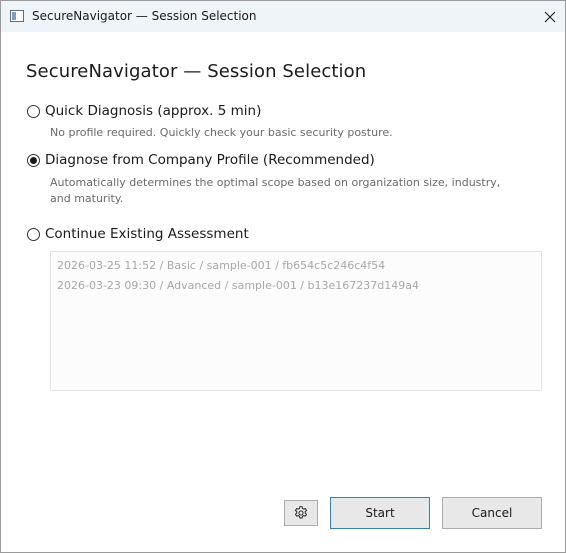 The height and width of the screenshot is (553, 566). I want to click on close-icon, so click(550, 16).